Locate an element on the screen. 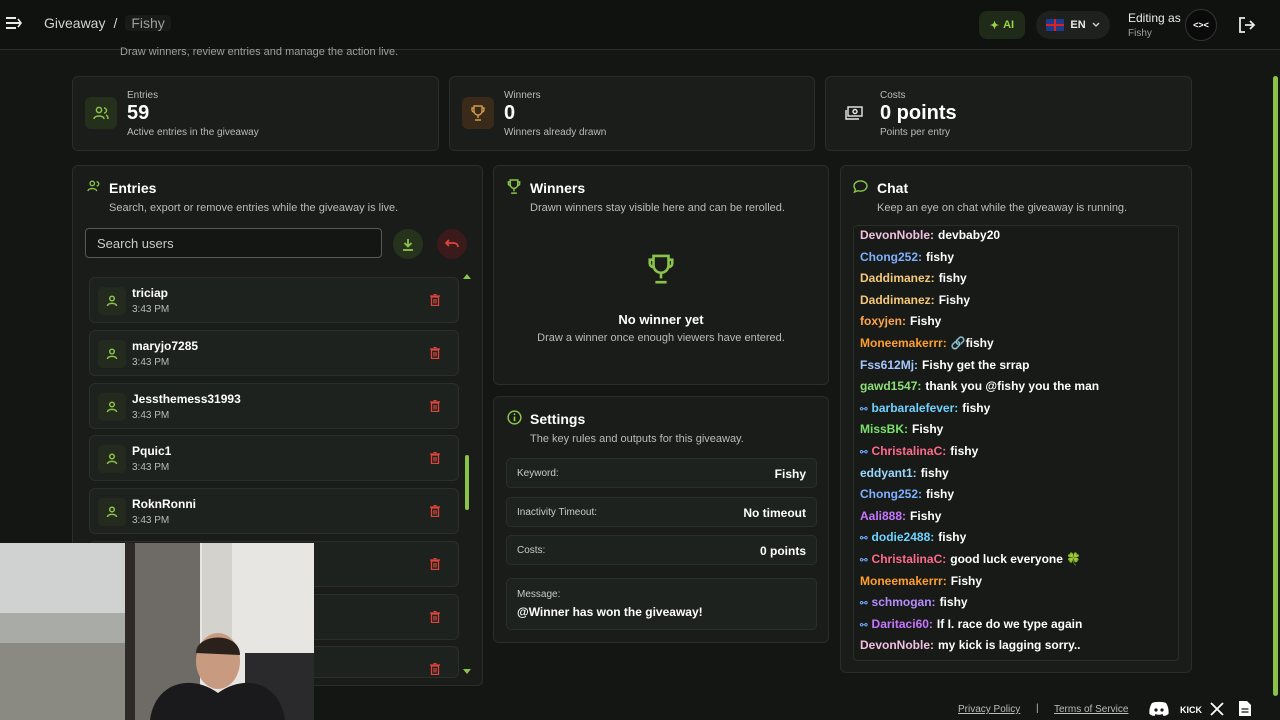 The height and width of the screenshot is (720, 1280). chat-username: Daritaci60: is located at coordinates (902, 624).